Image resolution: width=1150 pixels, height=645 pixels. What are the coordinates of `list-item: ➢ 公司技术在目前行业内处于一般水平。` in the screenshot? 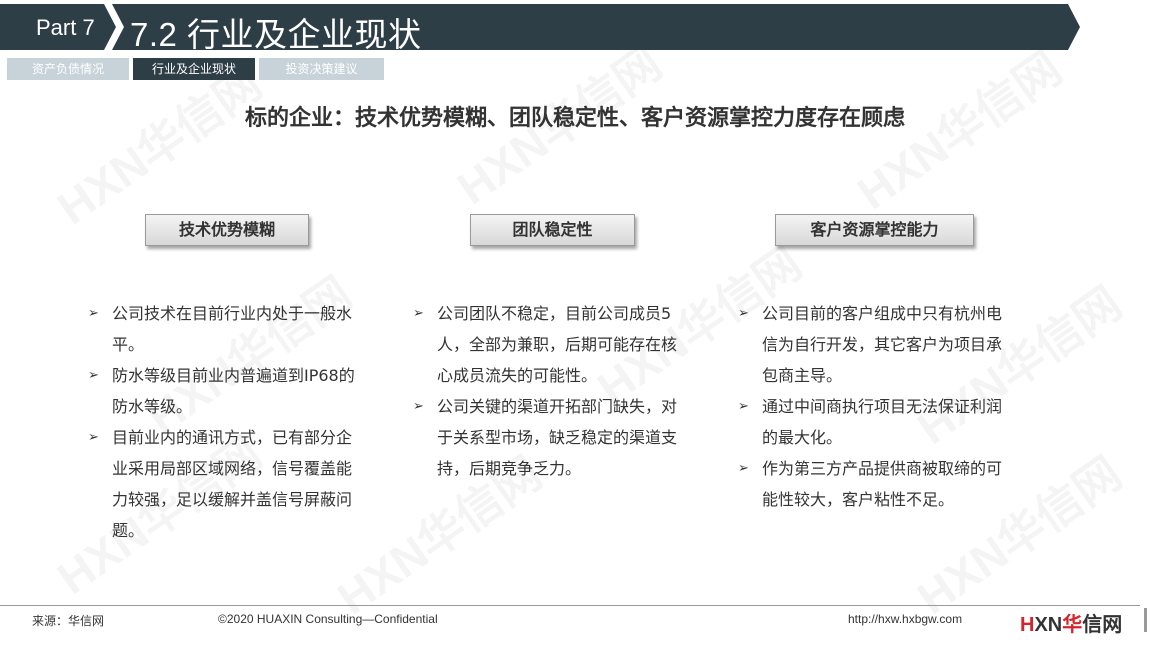 It's located at (226, 329).